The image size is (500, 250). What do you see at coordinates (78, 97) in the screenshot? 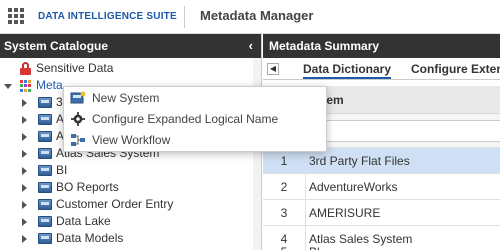
I see `new-system-icon` at bounding box center [78, 97].